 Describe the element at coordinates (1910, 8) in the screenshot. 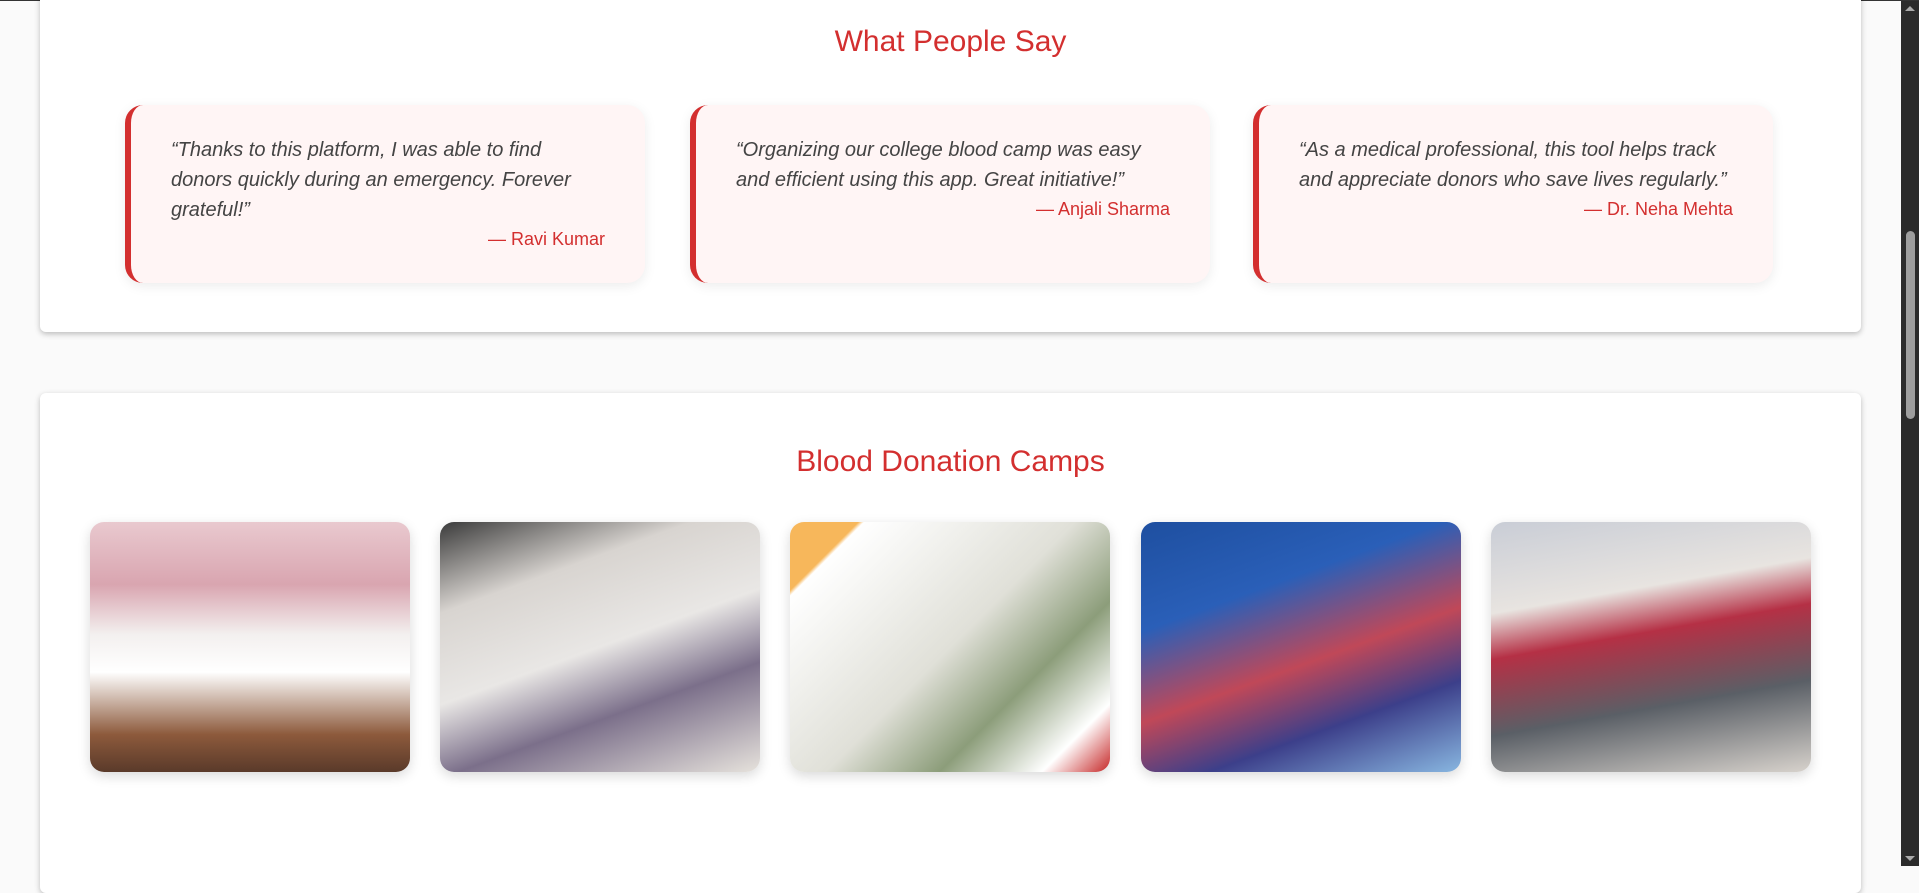

I see `scroll-up-arrow-icon` at that location.